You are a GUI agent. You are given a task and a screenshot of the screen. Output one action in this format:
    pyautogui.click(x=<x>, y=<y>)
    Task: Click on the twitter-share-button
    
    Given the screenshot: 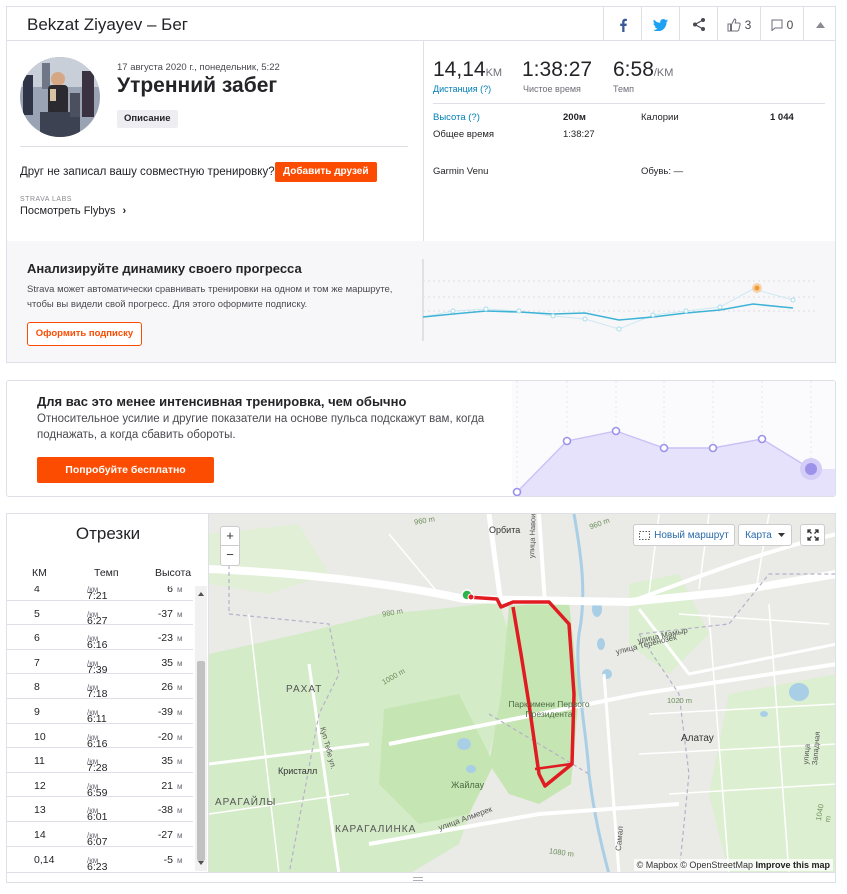 What is the action you would take?
    pyautogui.click(x=660, y=24)
    